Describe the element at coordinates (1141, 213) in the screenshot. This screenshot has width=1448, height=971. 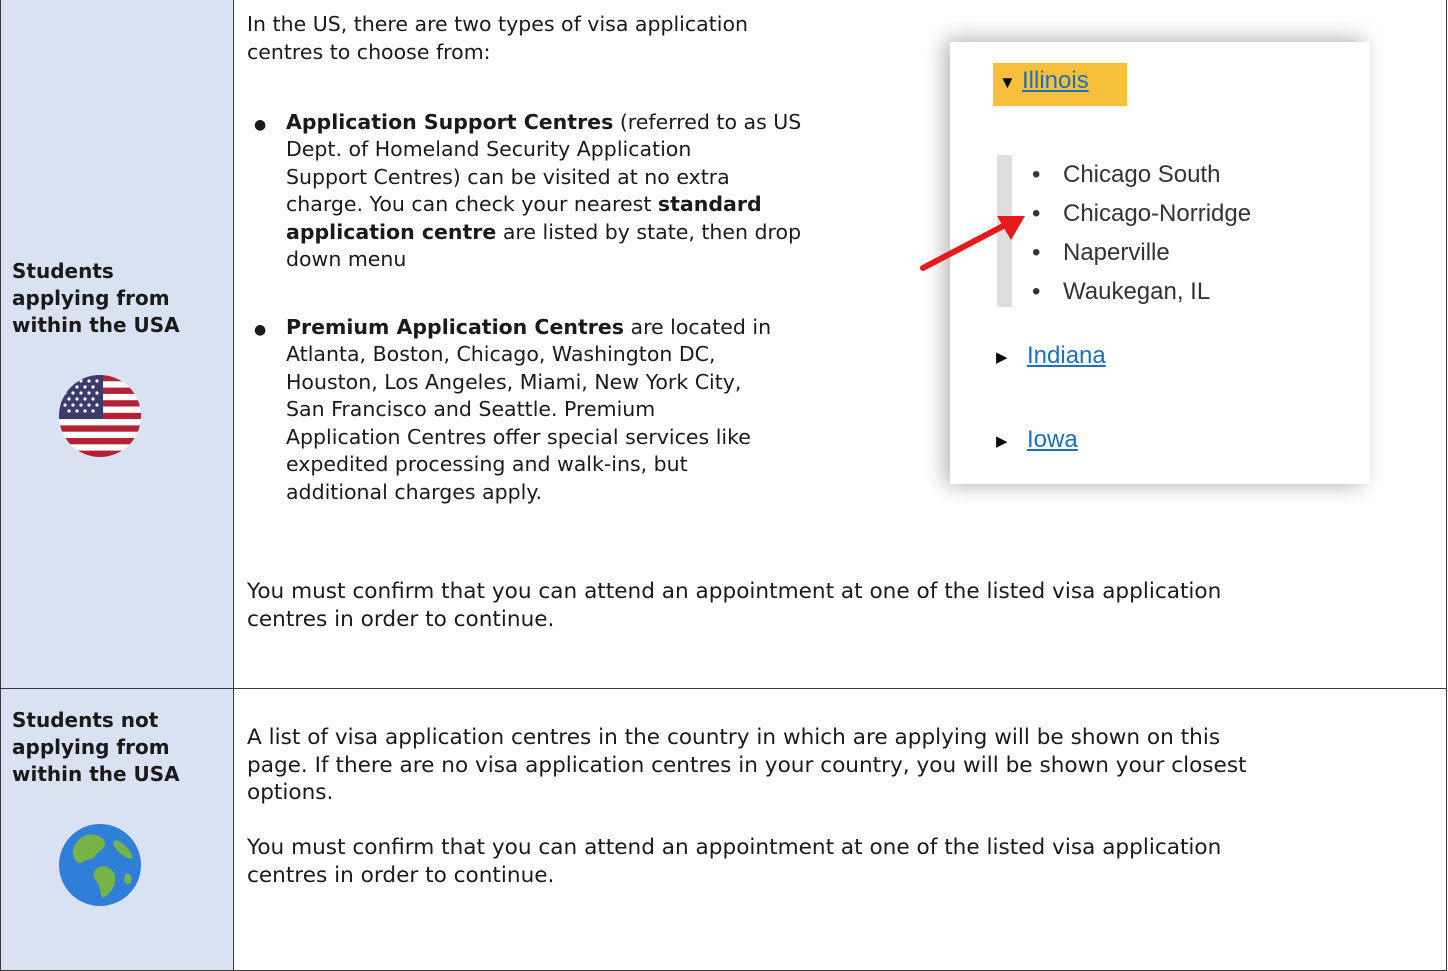
I see `centre-item: Chicago-Norridge` at that location.